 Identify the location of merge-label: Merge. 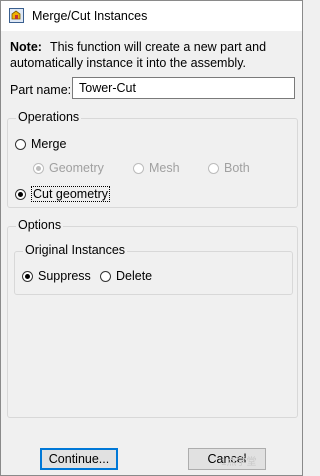
(49, 144).